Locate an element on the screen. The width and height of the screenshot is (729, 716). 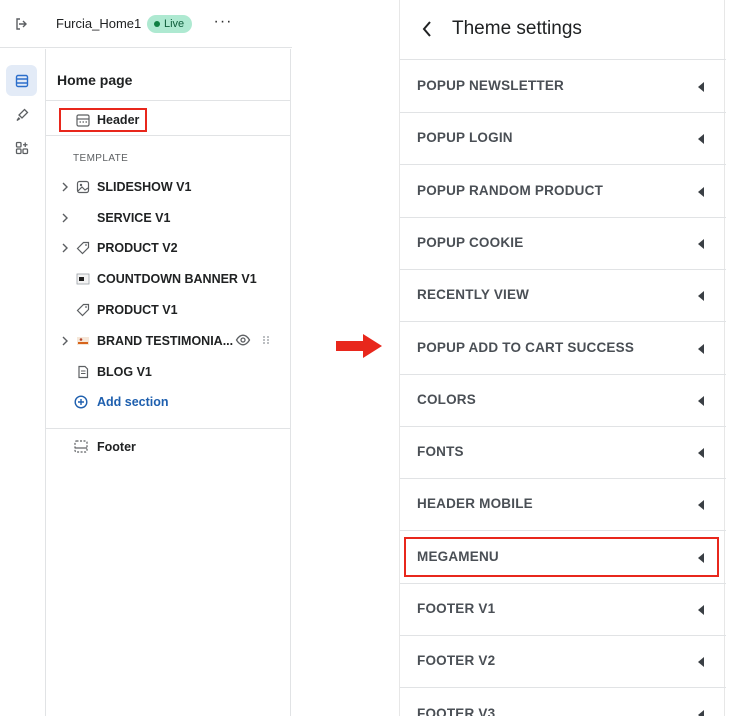
section-item-countdown-banner-v1: COUNTDOWN BANNER V1 is located at coordinates (168, 279).